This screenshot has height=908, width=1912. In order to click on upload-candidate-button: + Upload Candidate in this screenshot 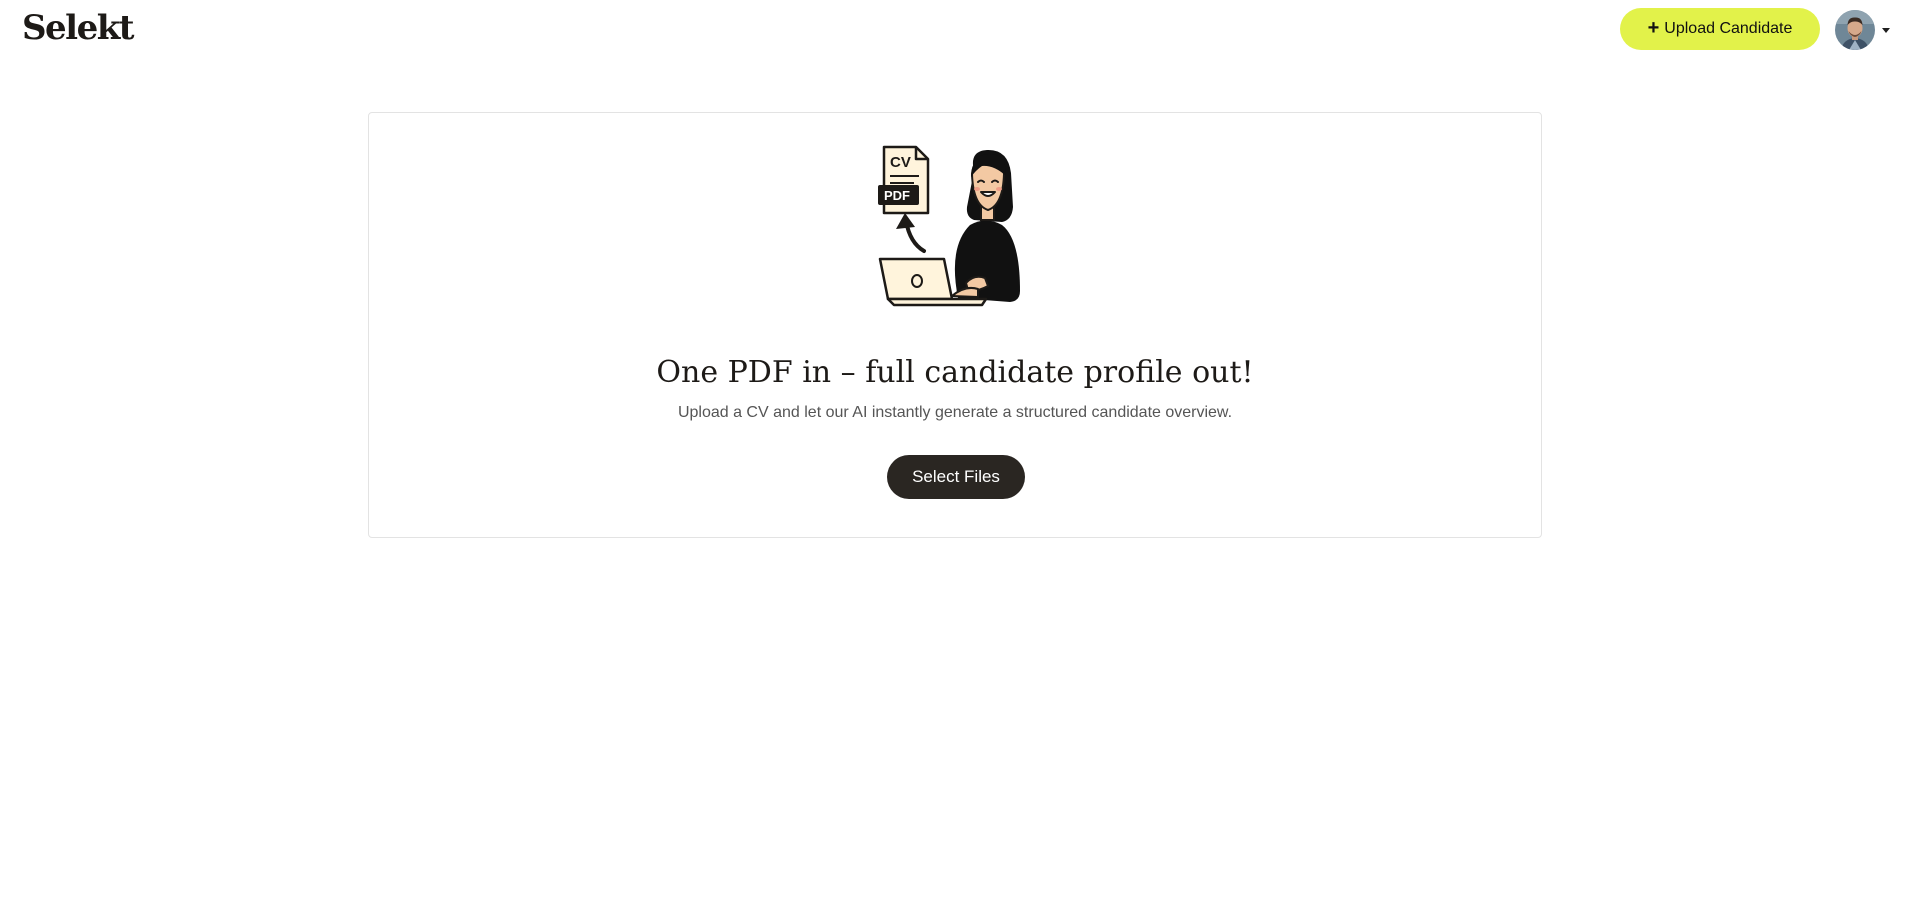, I will do `click(1720, 29)`.